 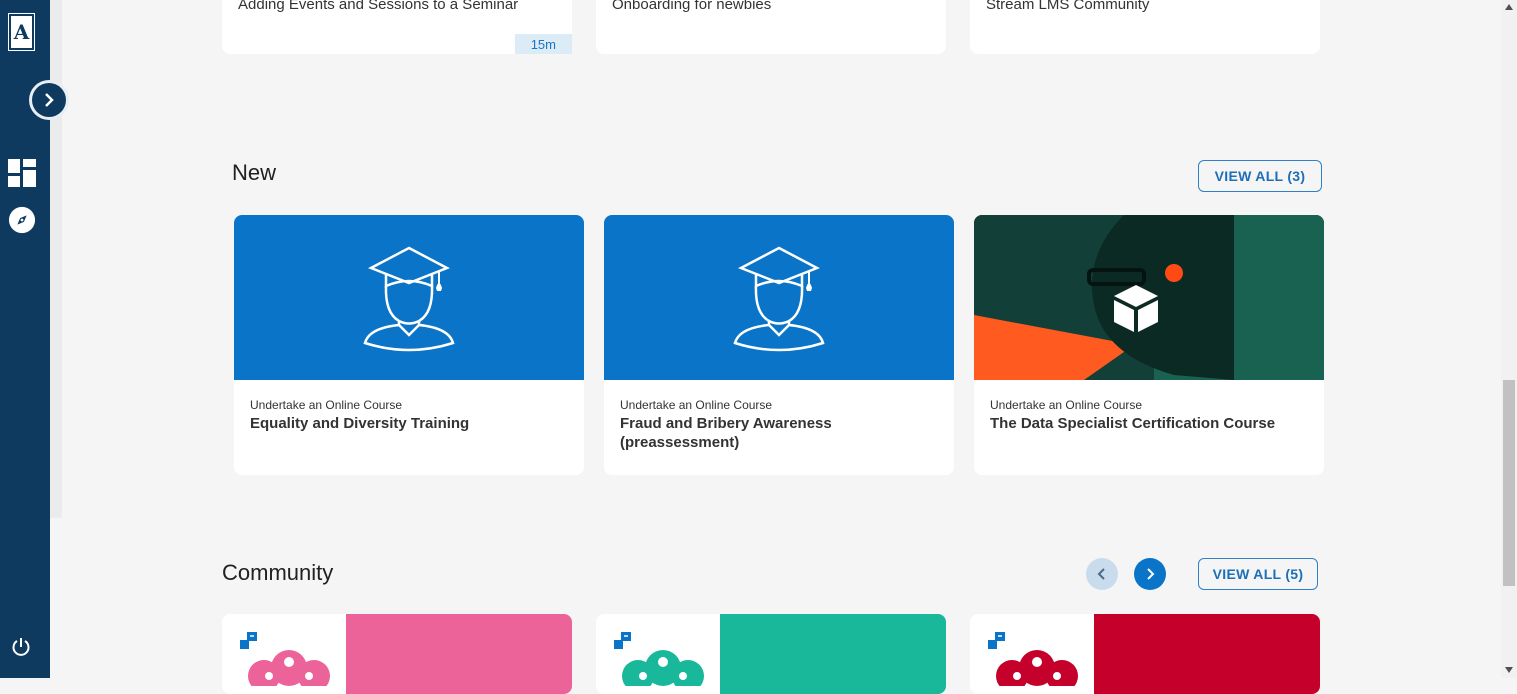 I want to click on sidebar-edge, so click(x=56, y=259).